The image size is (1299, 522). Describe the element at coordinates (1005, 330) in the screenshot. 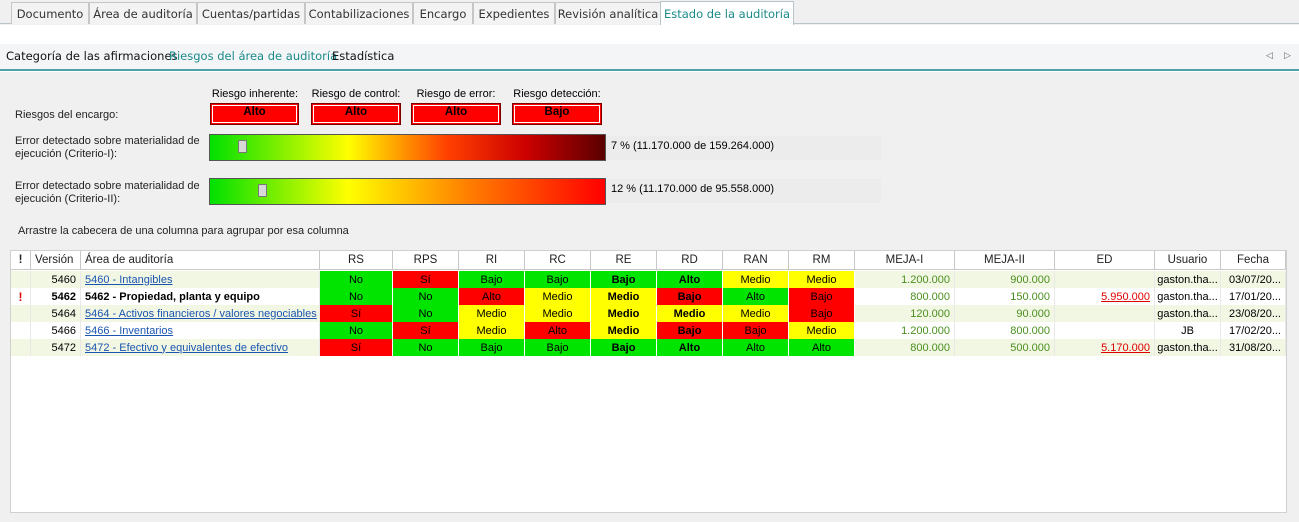

I see `meja-ii-cell: 800.000` at that location.